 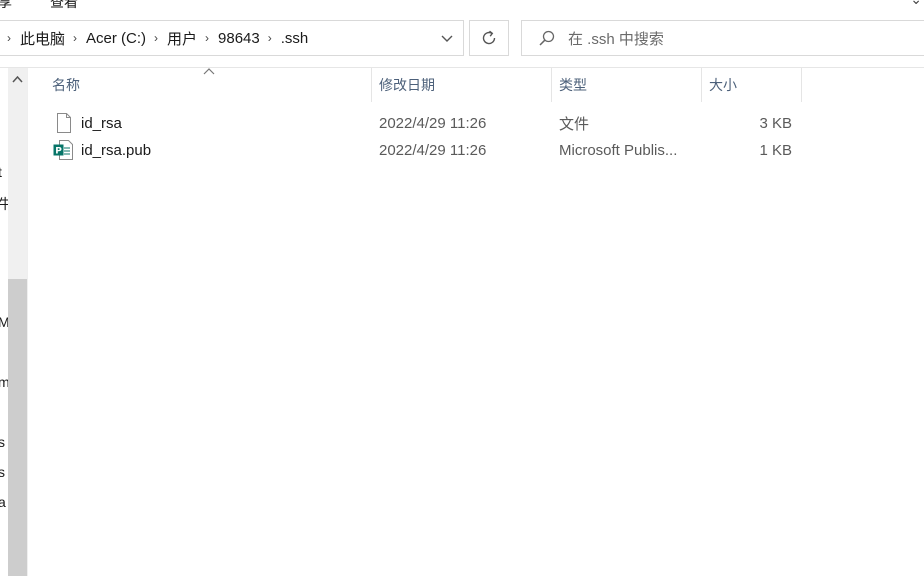 What do you see at coordinates (63, 150) in the screenshot?
I see `publisher-file-icon: P` at bounding box center [63, 150].